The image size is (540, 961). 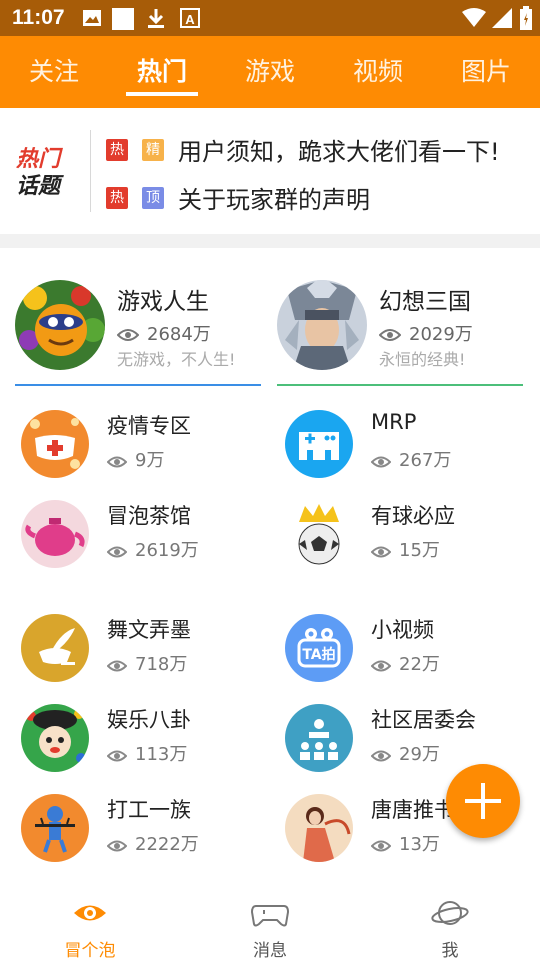 I want to click on hot-topics-logo: 热门 话题, so click(x=46, y=176).